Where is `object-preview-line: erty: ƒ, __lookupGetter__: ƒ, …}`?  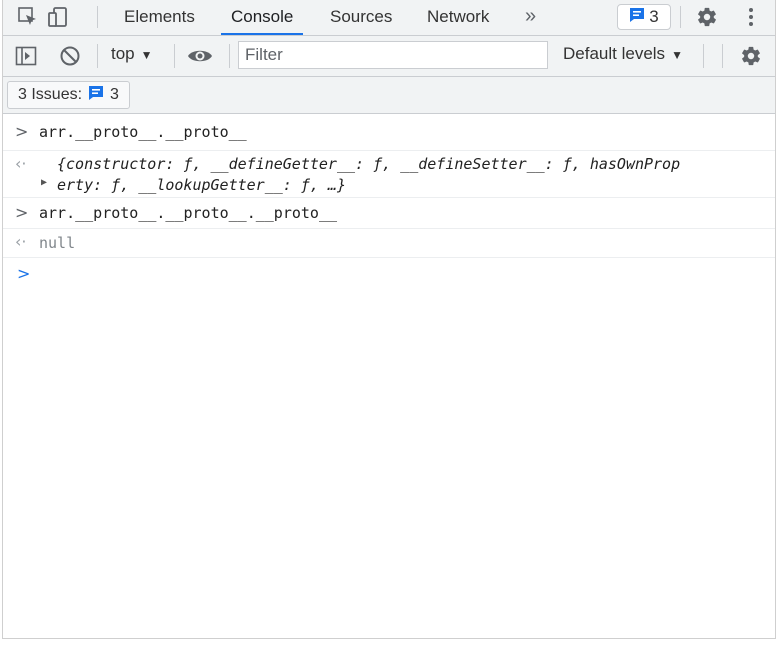
object-preview-line: erty: ƒ, __lookupGetter__: ƒ, …} is located at coordinates (201, 185).